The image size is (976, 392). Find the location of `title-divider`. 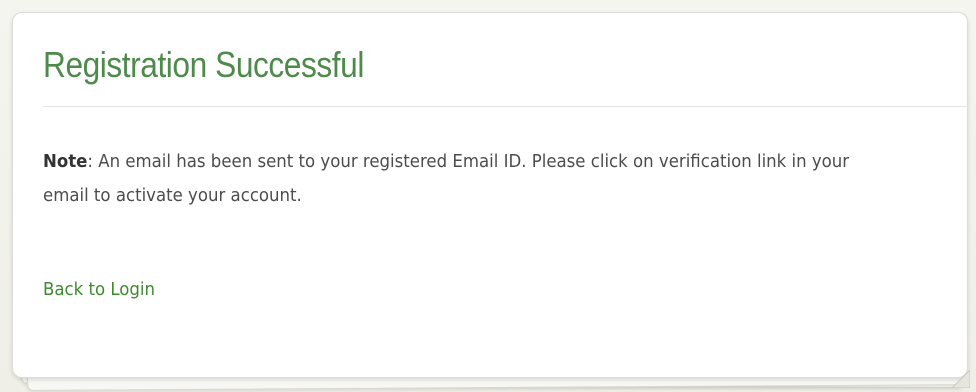

title-divider is located at coordinates (506, 106).